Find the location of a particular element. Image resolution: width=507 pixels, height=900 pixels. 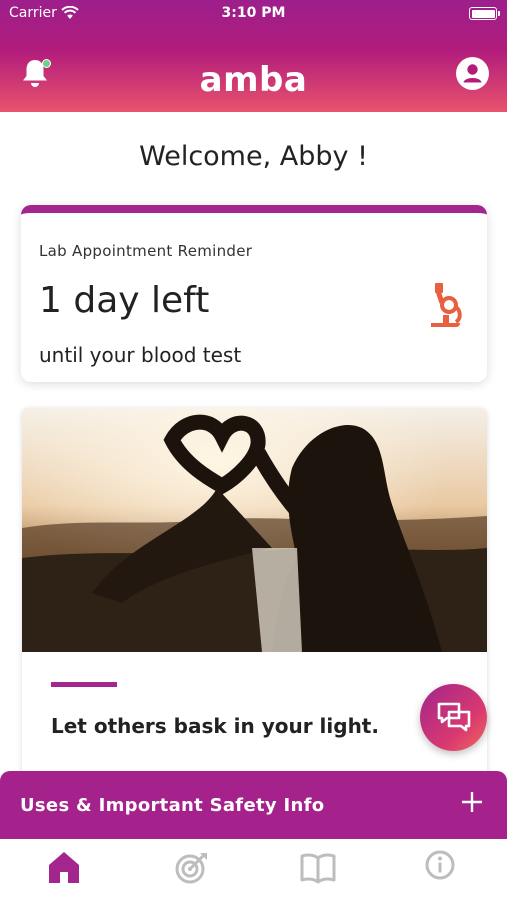

clock: 3:10 PM is located at coordinates (253, 13).